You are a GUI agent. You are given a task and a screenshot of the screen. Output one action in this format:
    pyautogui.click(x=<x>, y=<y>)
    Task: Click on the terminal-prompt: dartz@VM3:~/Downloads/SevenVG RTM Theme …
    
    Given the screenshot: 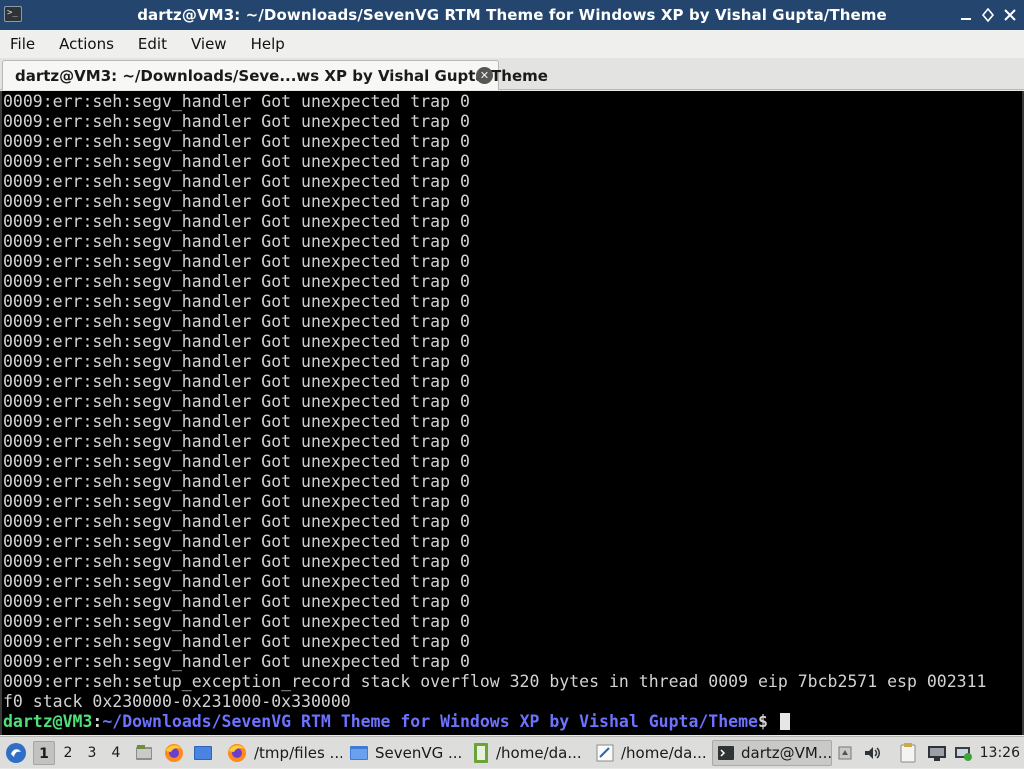 What is the action you would take?
    pyautogui.click(x=512, y=722)
    